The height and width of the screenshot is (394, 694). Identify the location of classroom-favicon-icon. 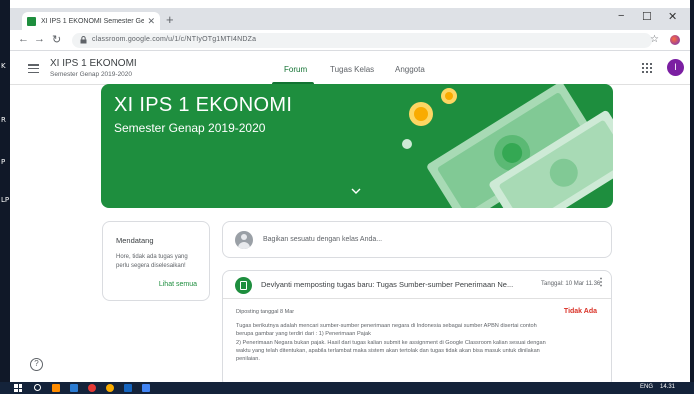
(31, 21).